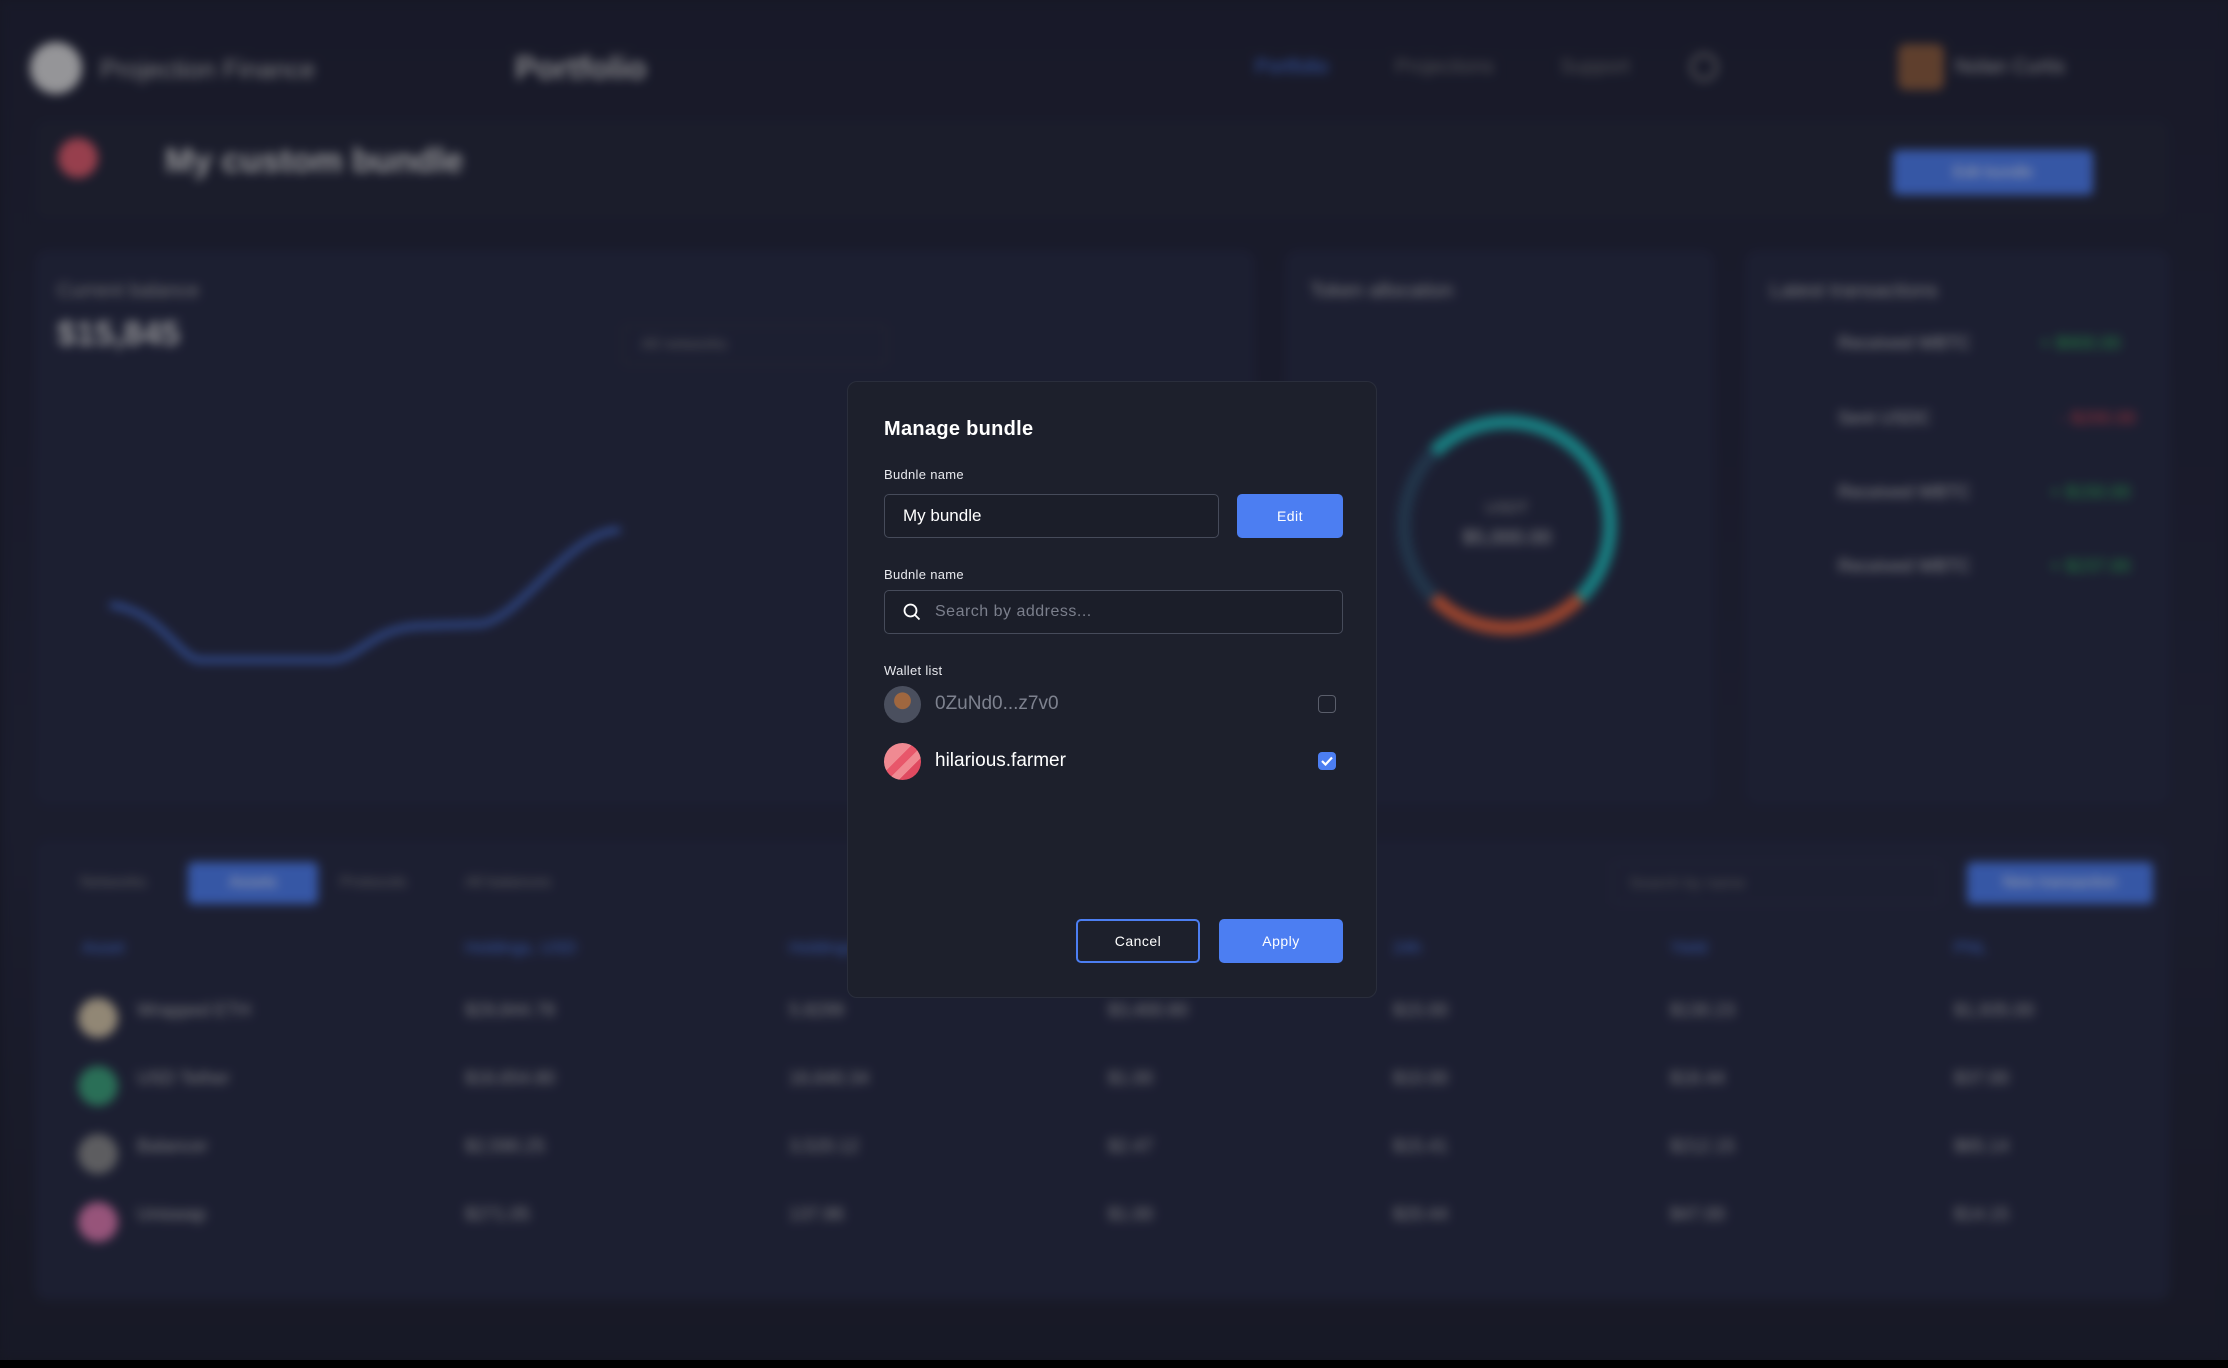 This screenshot has width=2228, height=1368. I want to click on wallet-item: 0ZuNd0...z7v0, so click(1114, 704).